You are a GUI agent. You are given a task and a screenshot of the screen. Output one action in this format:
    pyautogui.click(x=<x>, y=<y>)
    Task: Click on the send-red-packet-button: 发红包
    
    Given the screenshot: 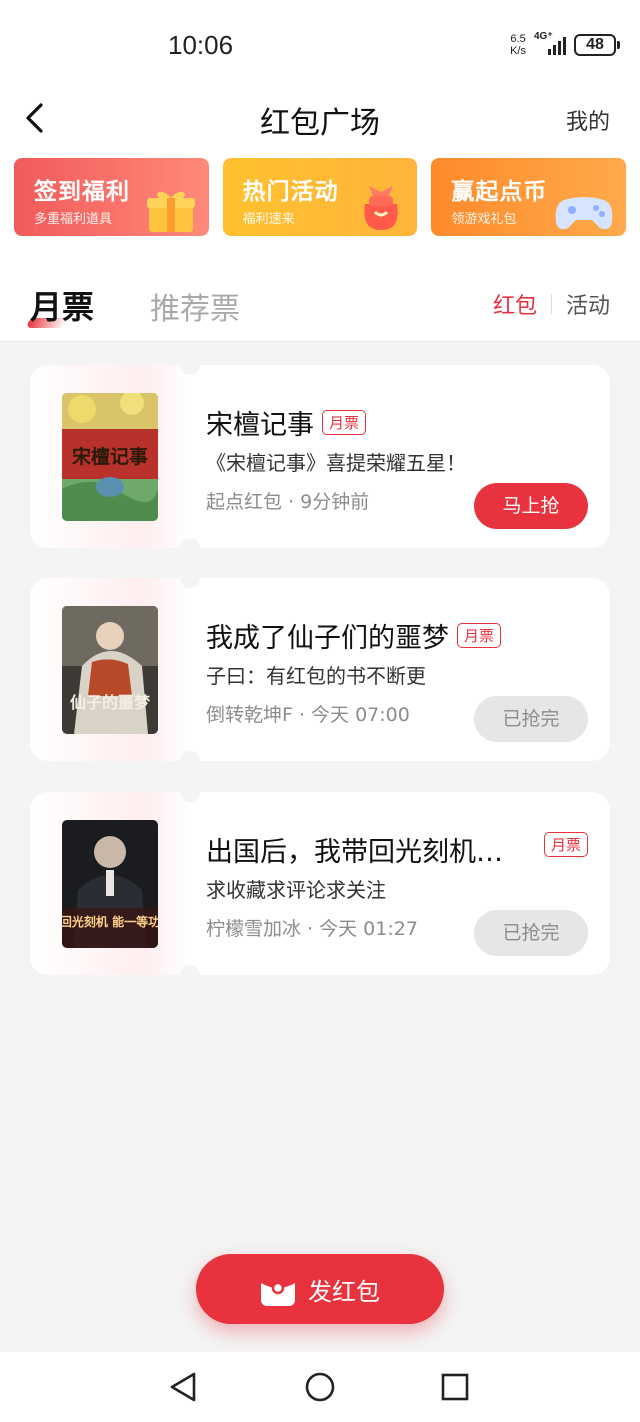 What is the action you would take?
    pyautogui.click(x=320, y=1289)
    